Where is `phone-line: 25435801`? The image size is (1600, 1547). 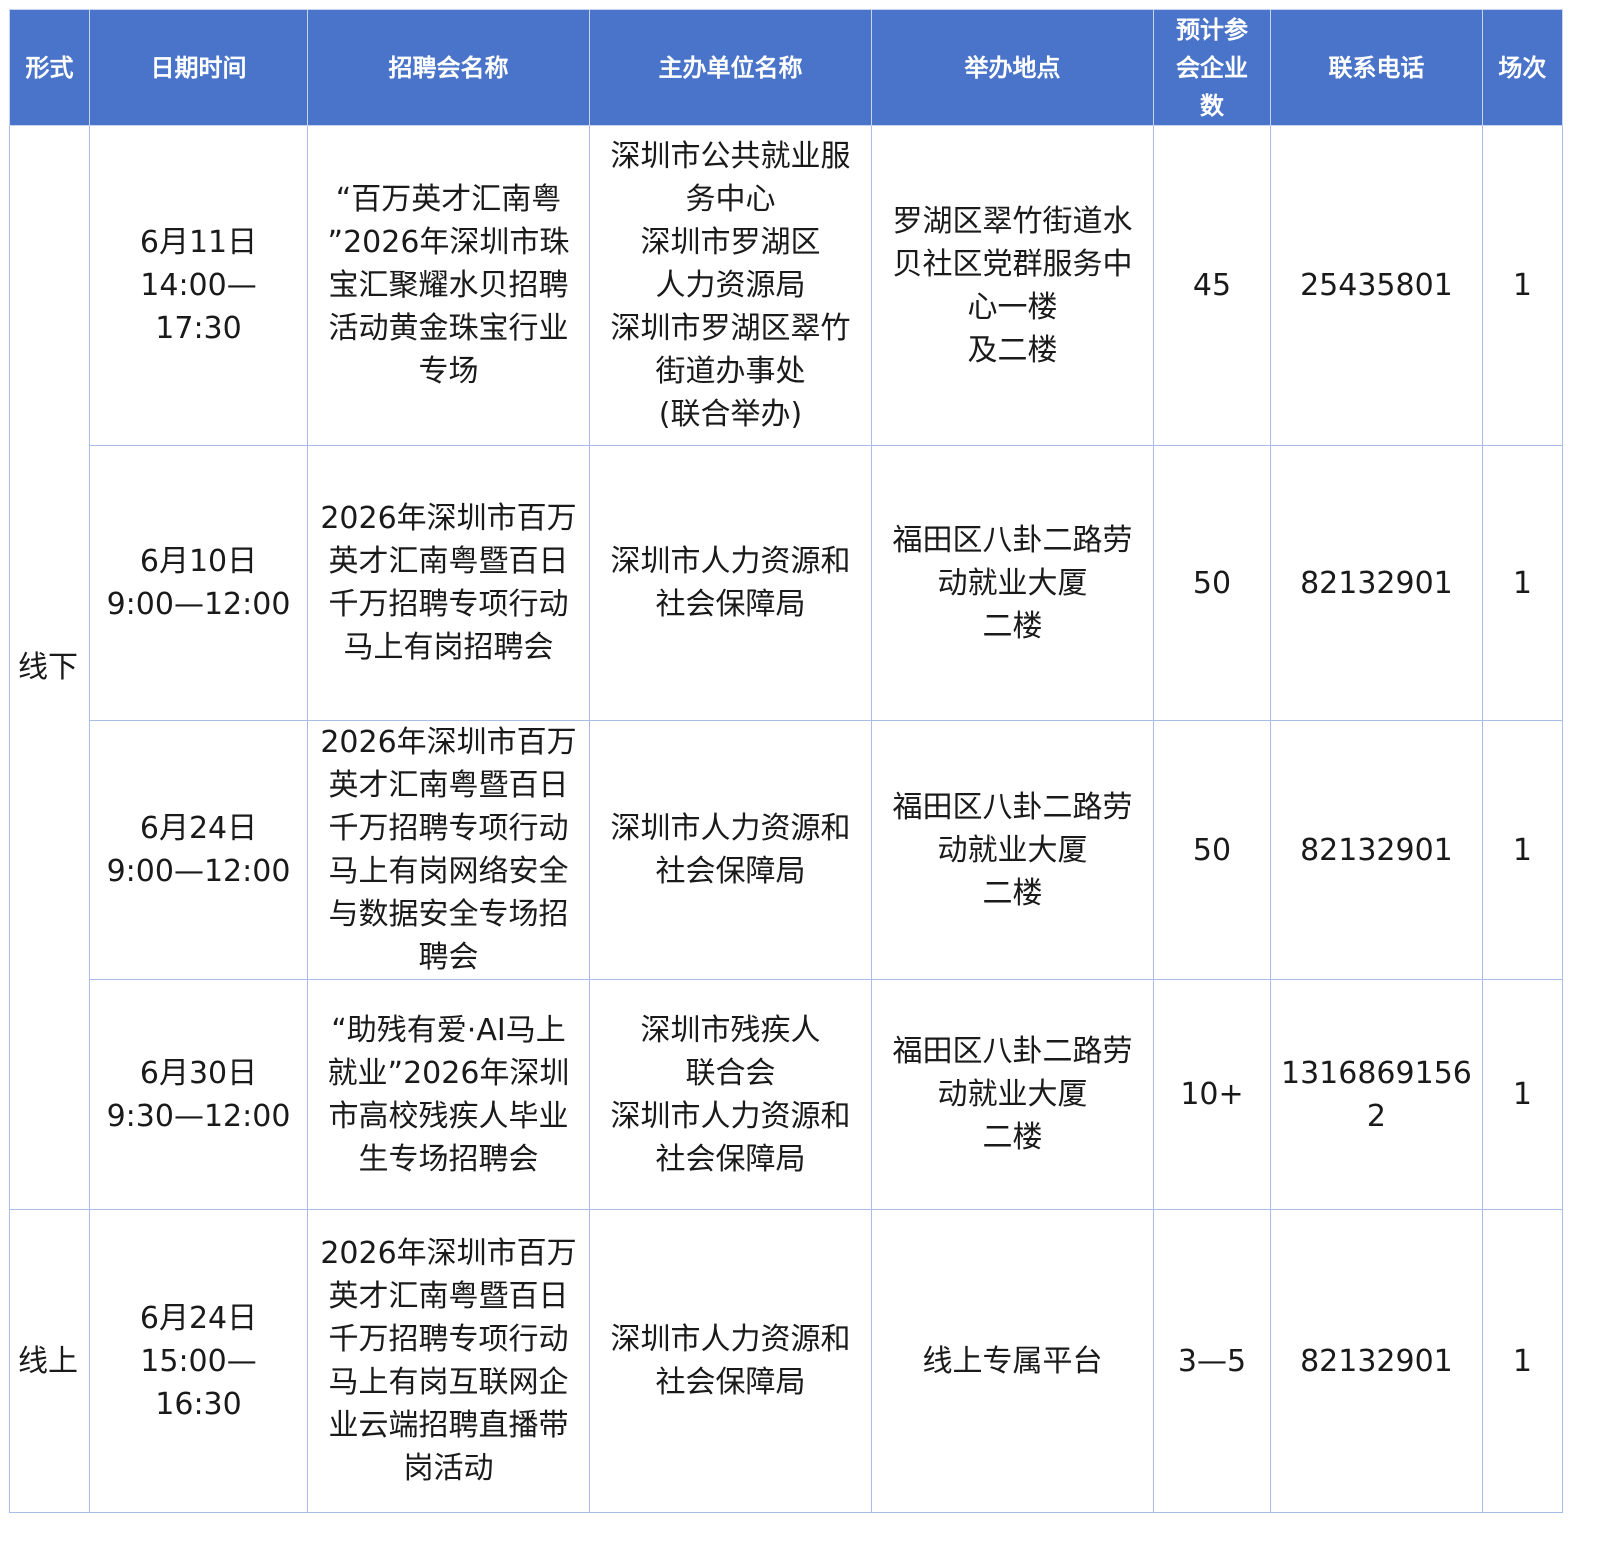 phone-line: 25435801 is located at coordinates (1376, 285).